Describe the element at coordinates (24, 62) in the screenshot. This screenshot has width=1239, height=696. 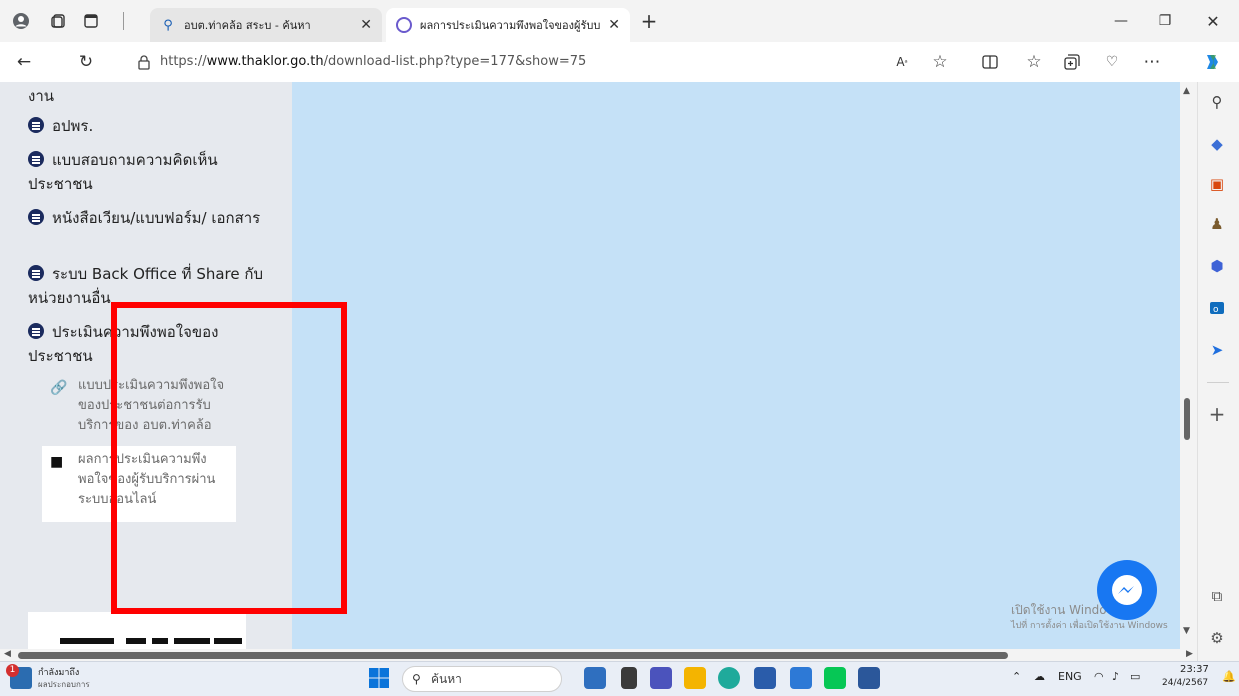
I see `back-icon: ←` at that location.